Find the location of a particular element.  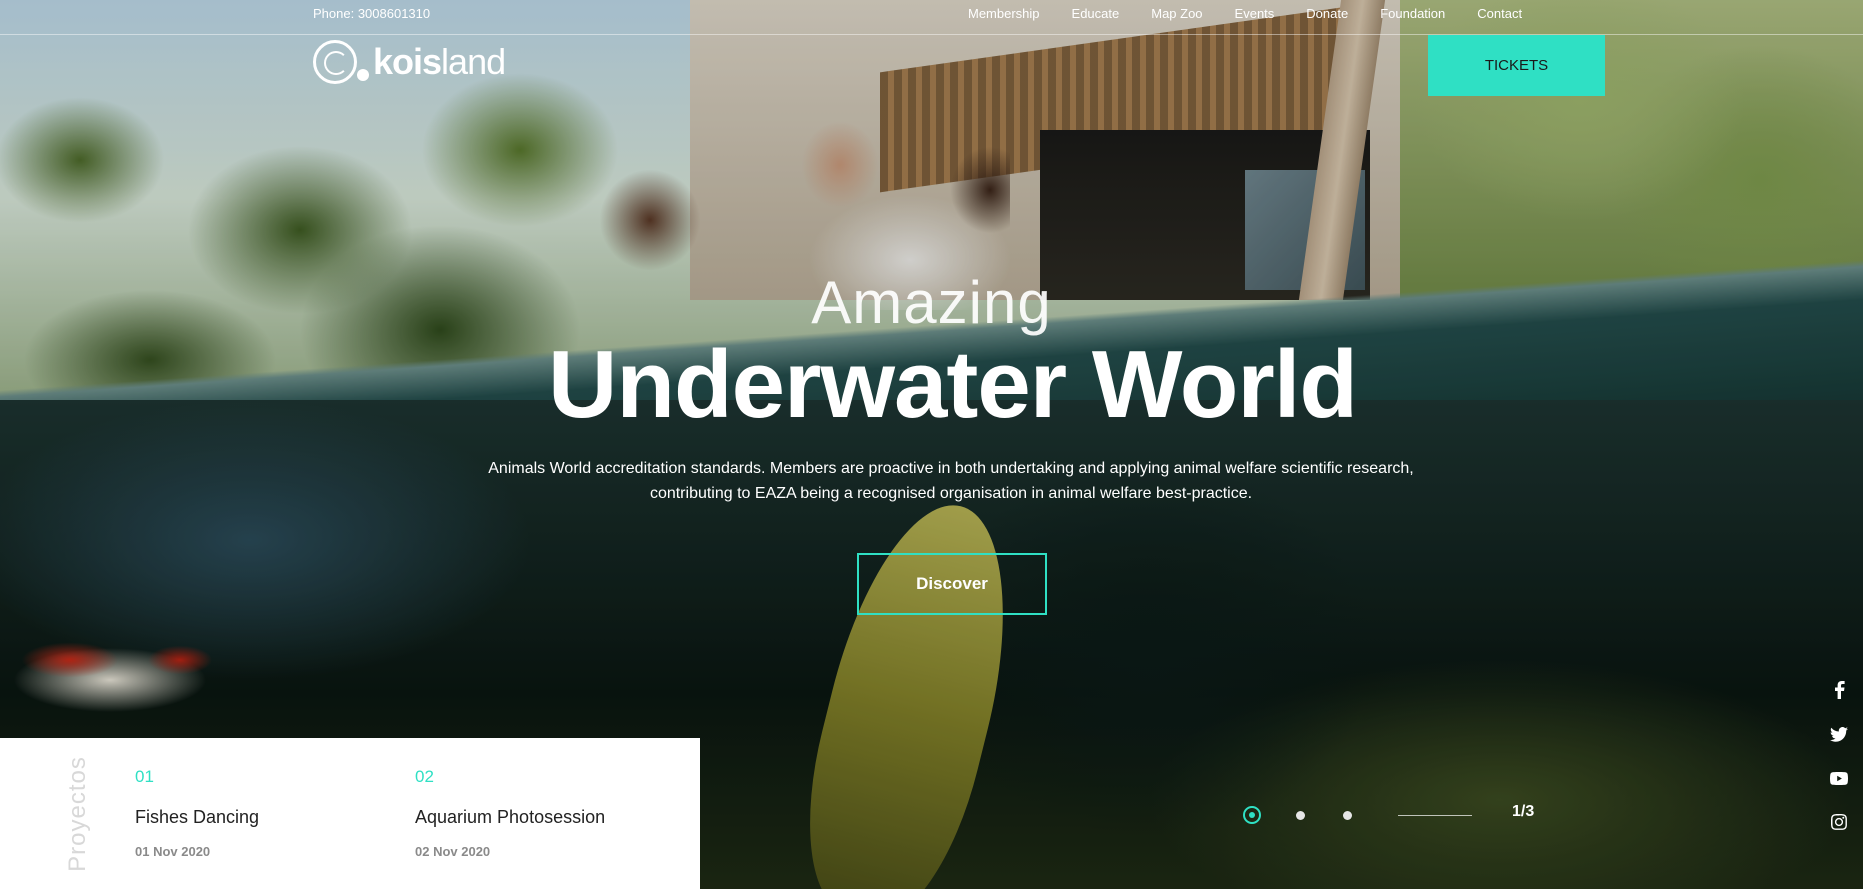

logo-text: koisland is located at coordinates (439, 62).